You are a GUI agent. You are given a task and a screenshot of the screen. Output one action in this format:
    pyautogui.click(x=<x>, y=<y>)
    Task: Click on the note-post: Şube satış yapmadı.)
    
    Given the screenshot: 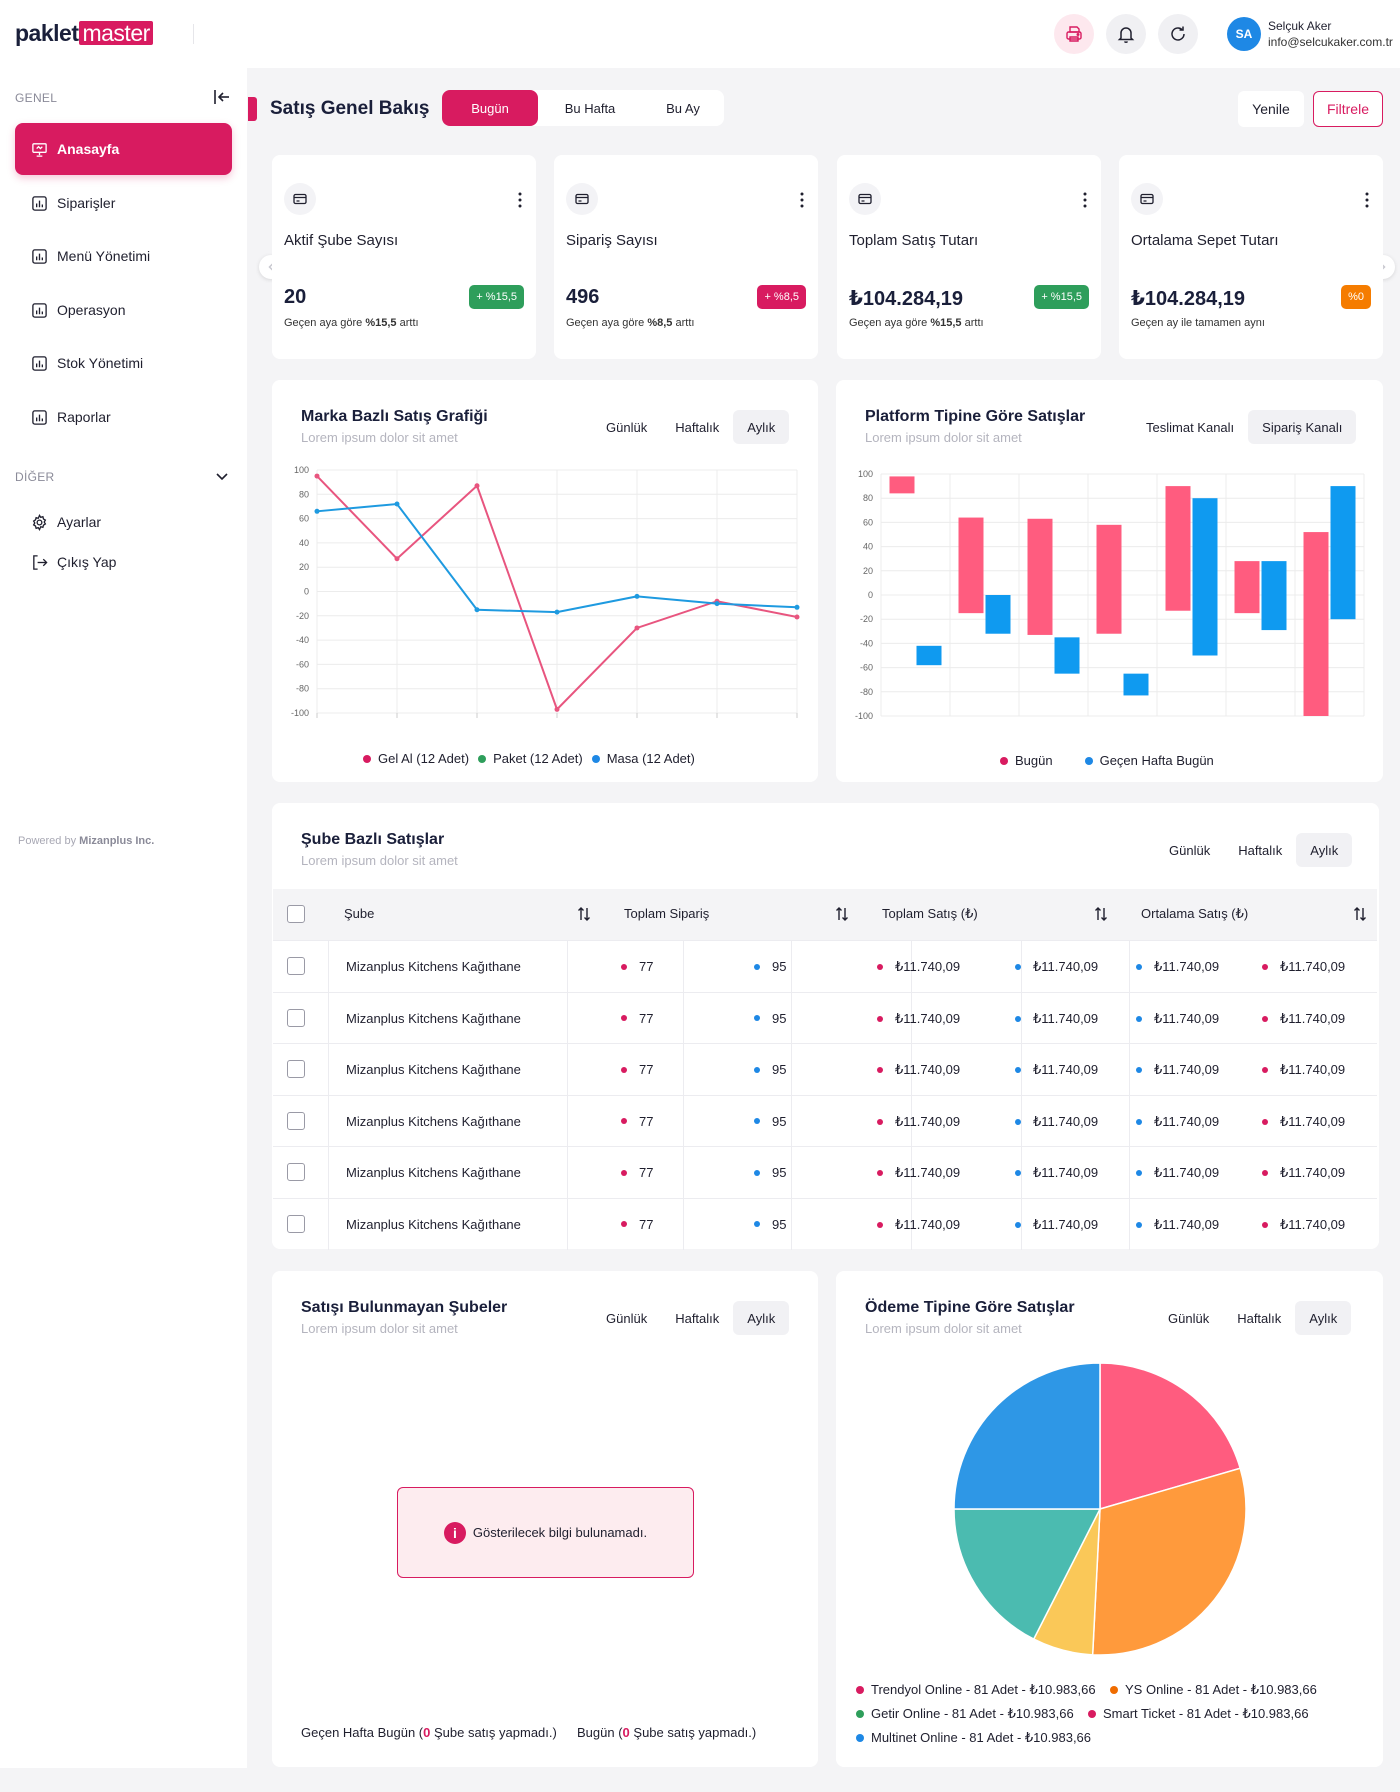 What is the action you would take?
    pyautogui.click(x=693, y=1732)
    